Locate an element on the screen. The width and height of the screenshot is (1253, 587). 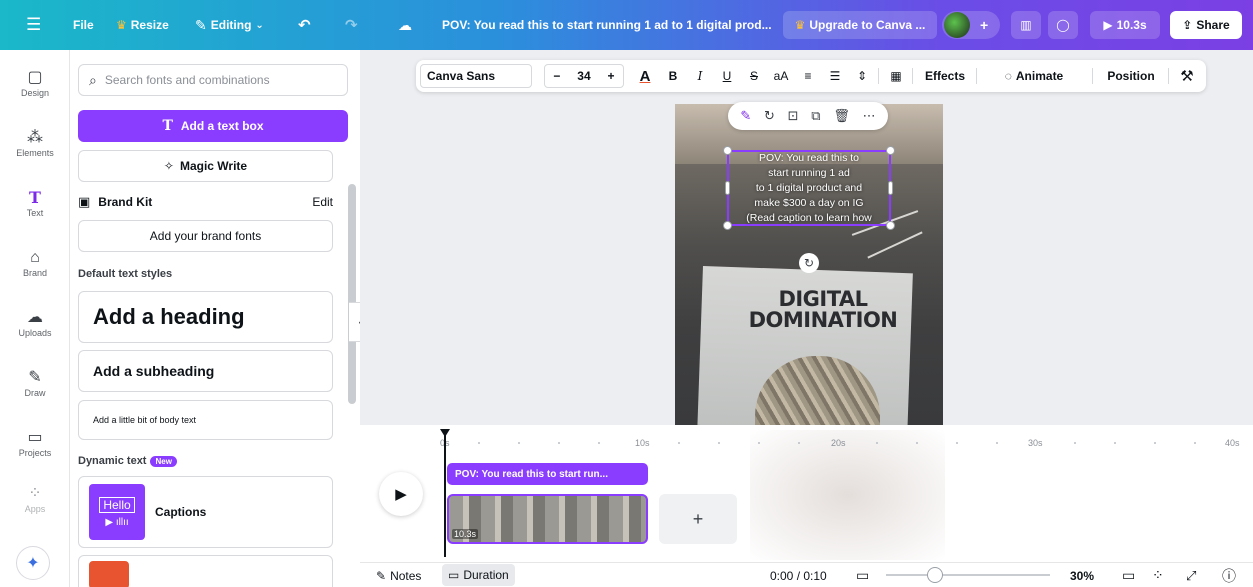
body-label: Add a little bit of body text is located at coordinates (145, 420).